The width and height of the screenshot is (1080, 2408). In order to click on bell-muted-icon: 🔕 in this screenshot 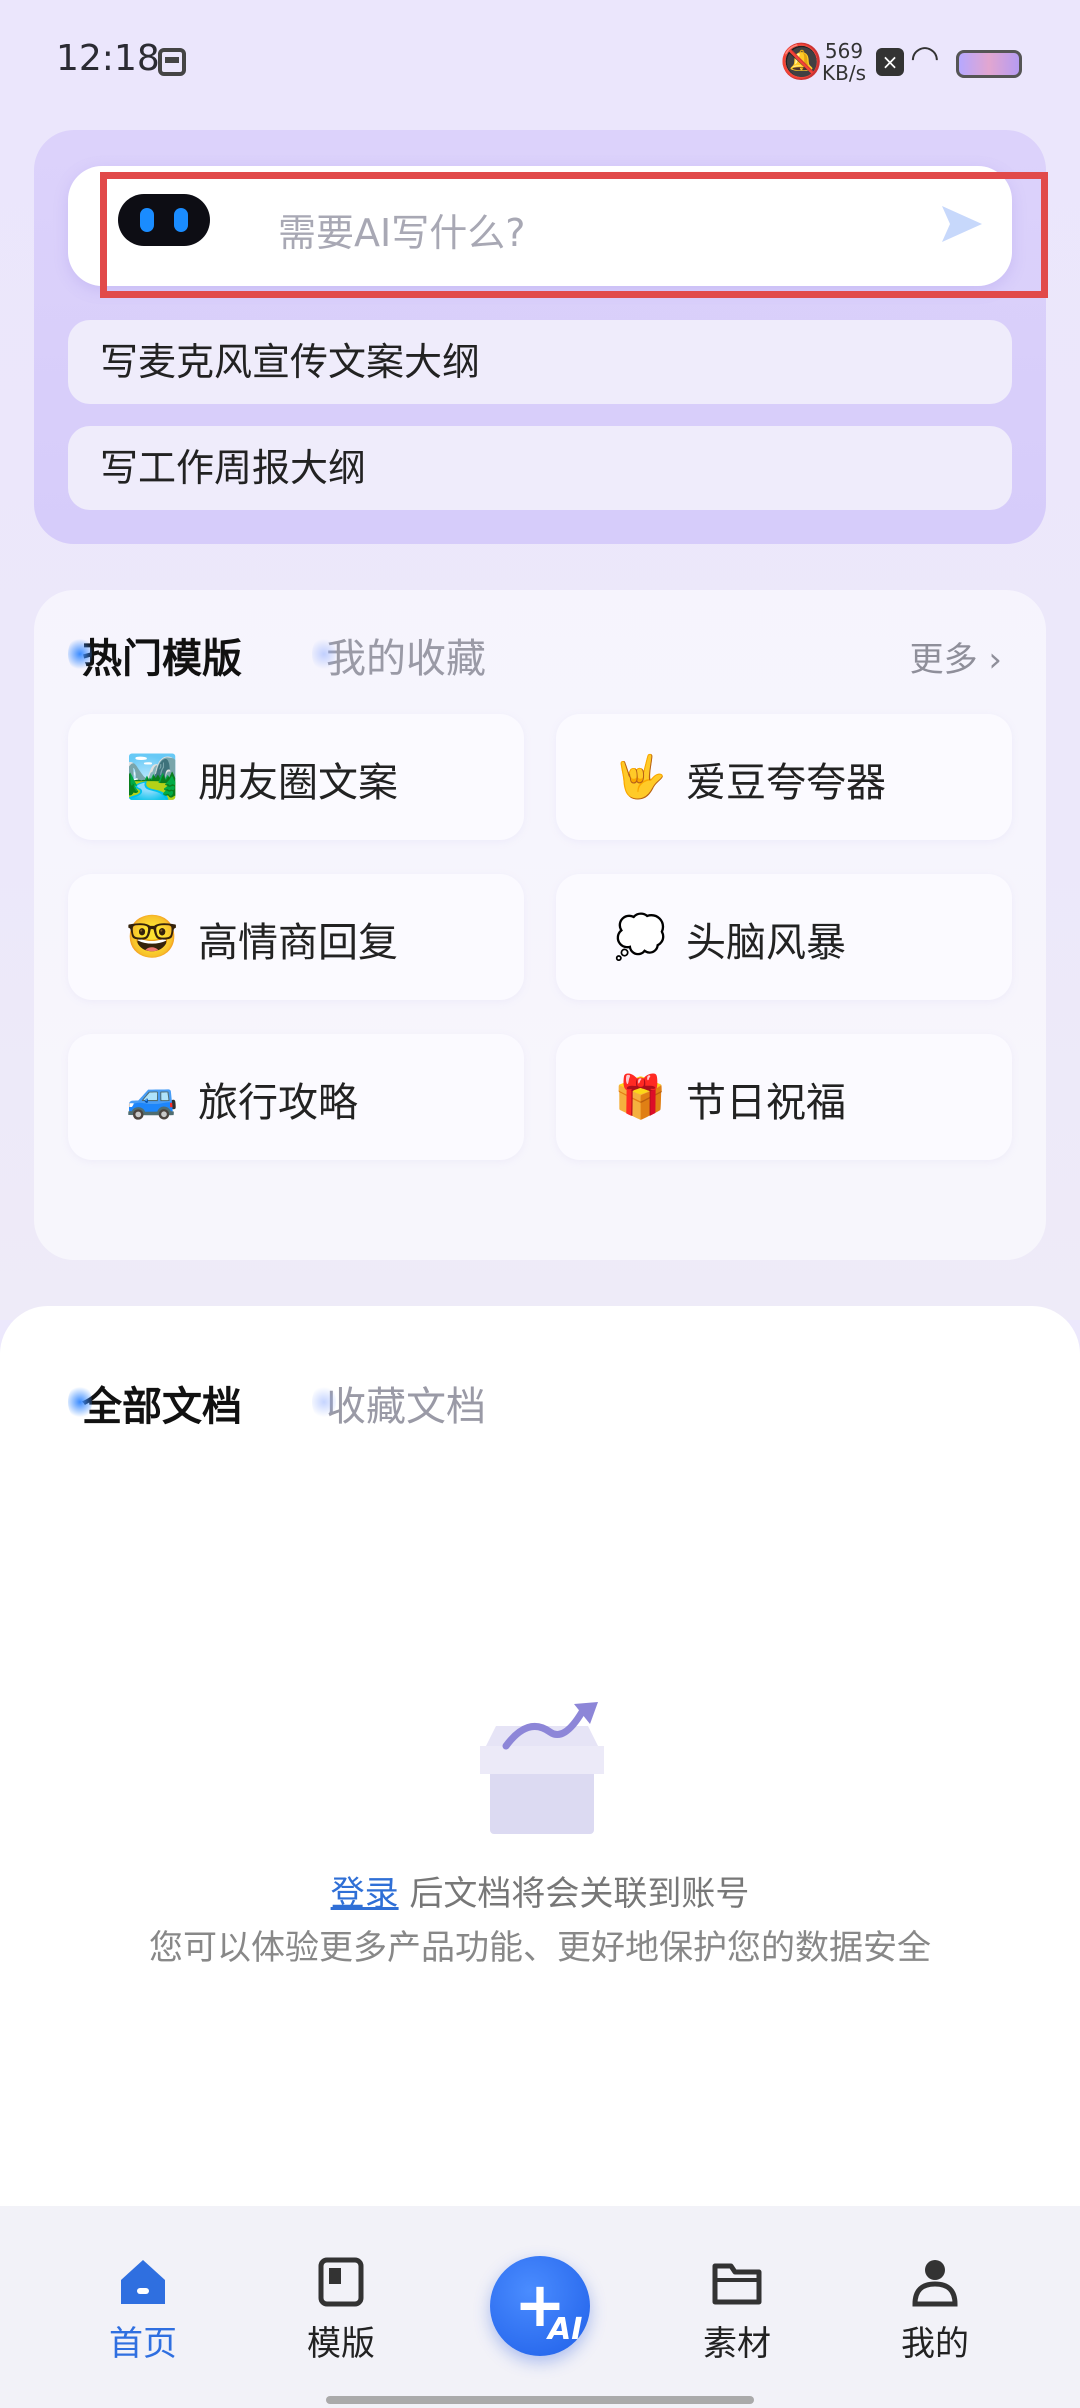, I will do `click(801, 62)`.